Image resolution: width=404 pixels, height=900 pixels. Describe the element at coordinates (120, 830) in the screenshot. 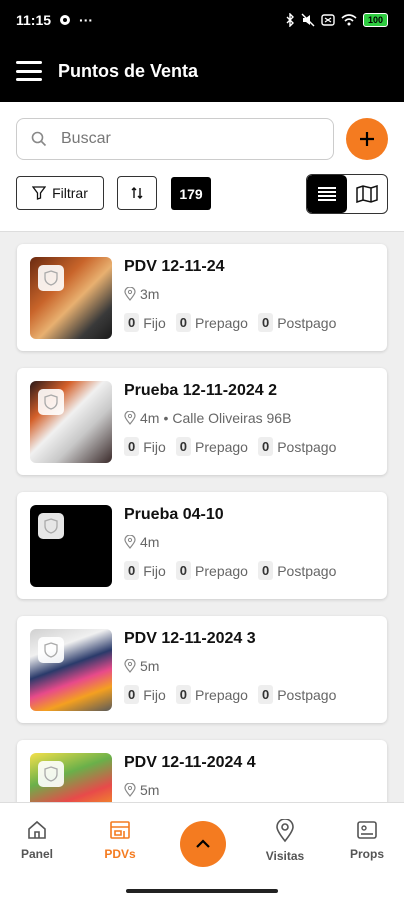

I see `store-icon` at that location.